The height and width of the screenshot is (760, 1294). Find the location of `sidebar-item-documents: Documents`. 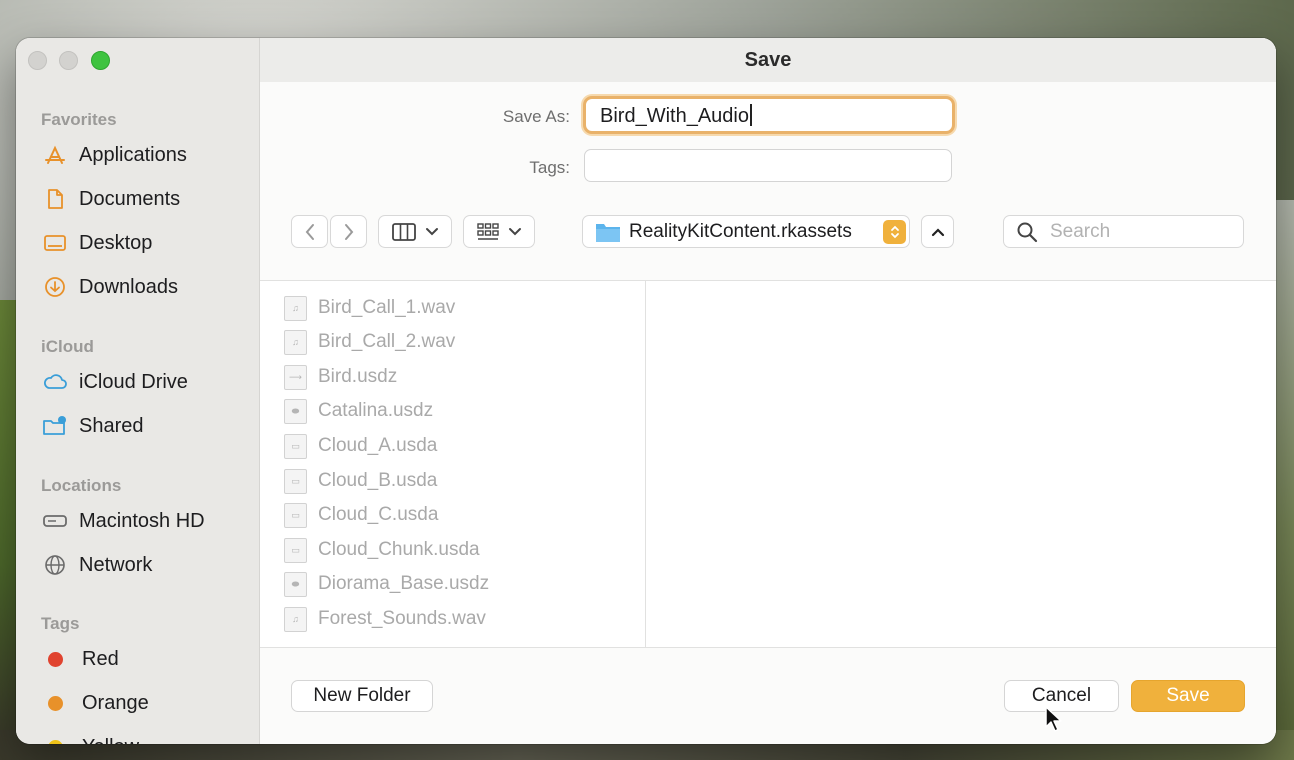

sidebar-item-documents: Documents is located at coordinates (111, 199).